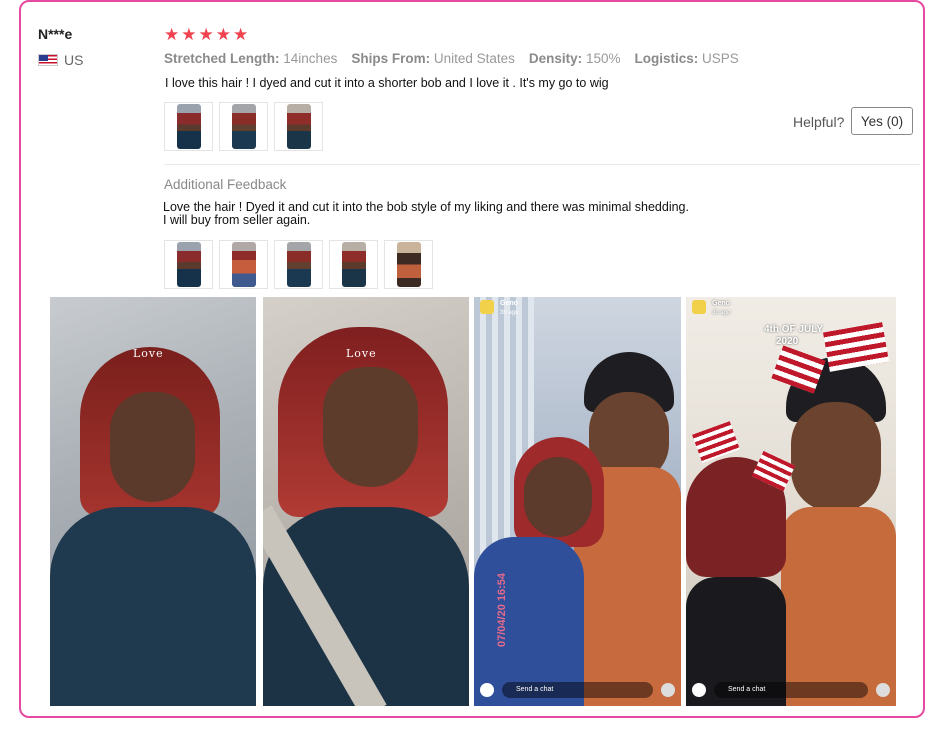 This screenshot has height=748, width=950. Describe the element at coordinates (686, 58) in the screenshot. I see `attribute-logistics: Logistics: USPS` at that location.